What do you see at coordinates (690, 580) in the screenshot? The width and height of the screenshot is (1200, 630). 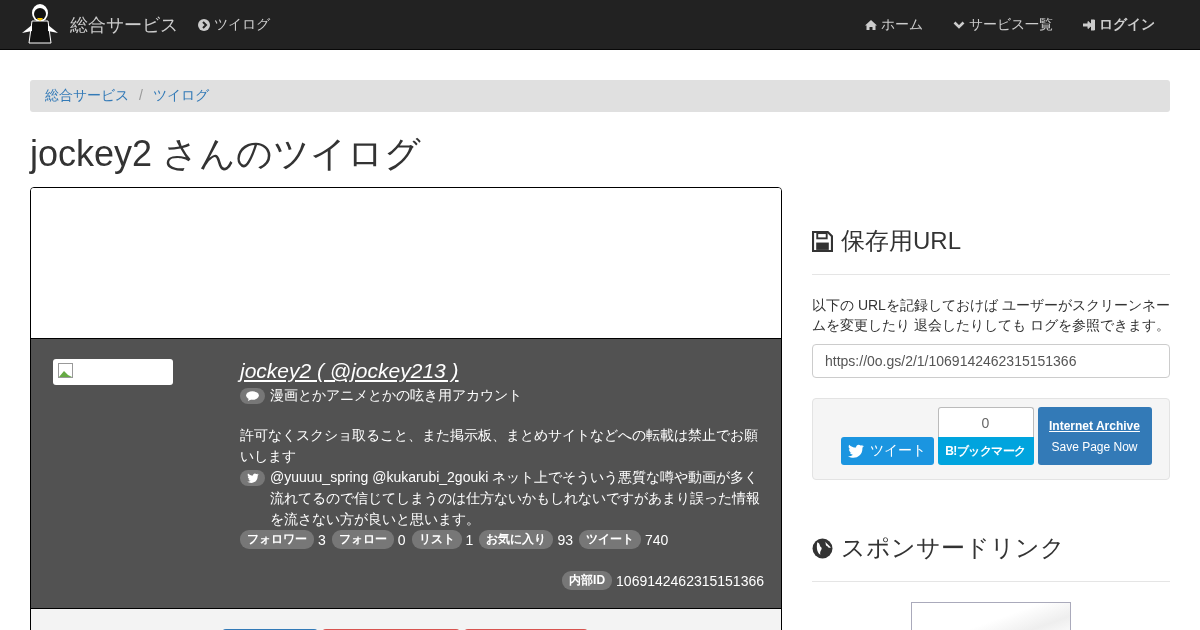 I see `internal-id-value: 1069142462315151366` at bounding box center [690, 580].